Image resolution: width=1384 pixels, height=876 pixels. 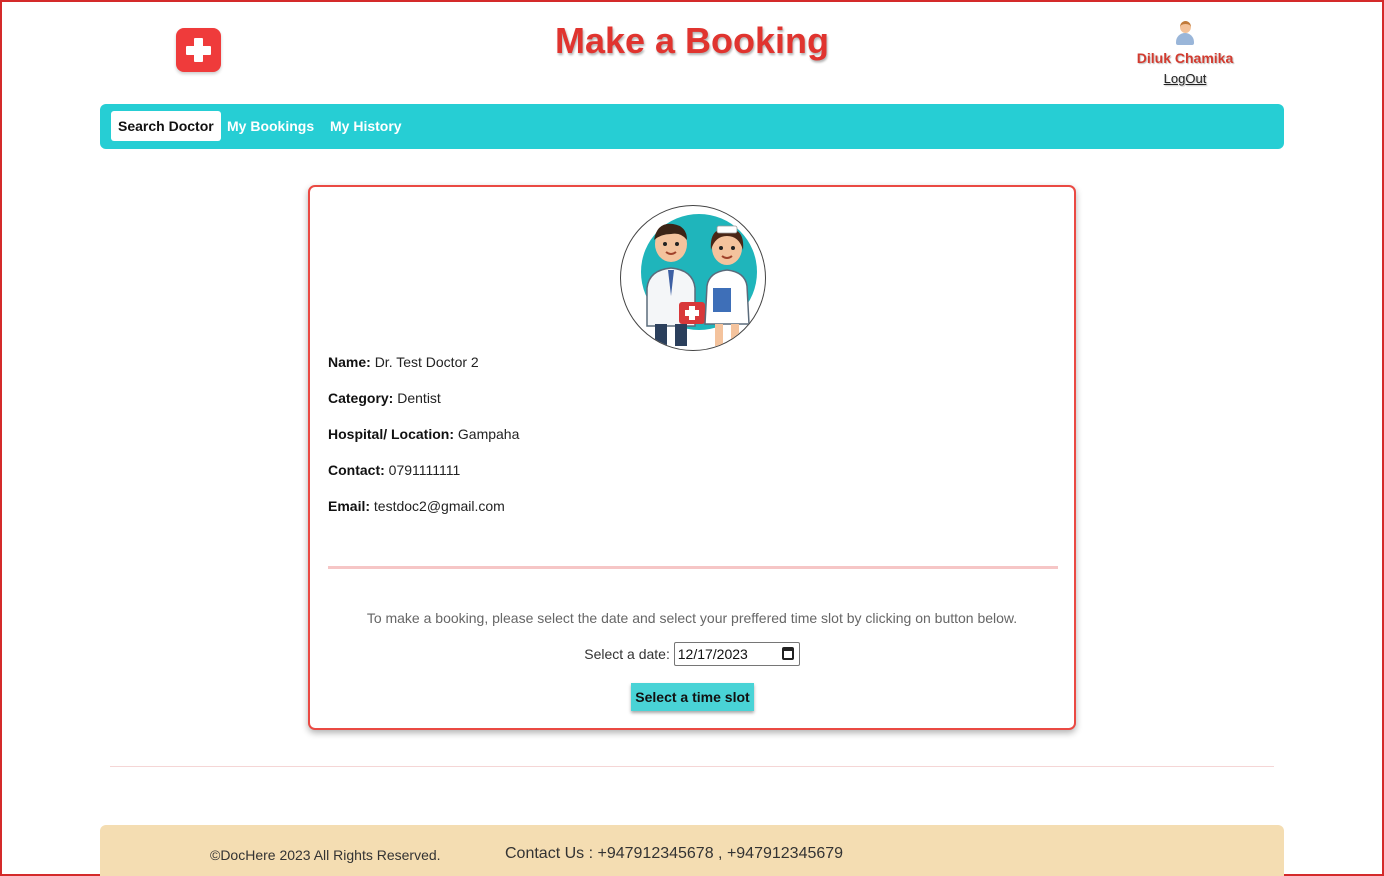 What do you see at coordinates (787, 653) in the screenshot?
I see `calendar-icon` at bounding box center [787, 653].